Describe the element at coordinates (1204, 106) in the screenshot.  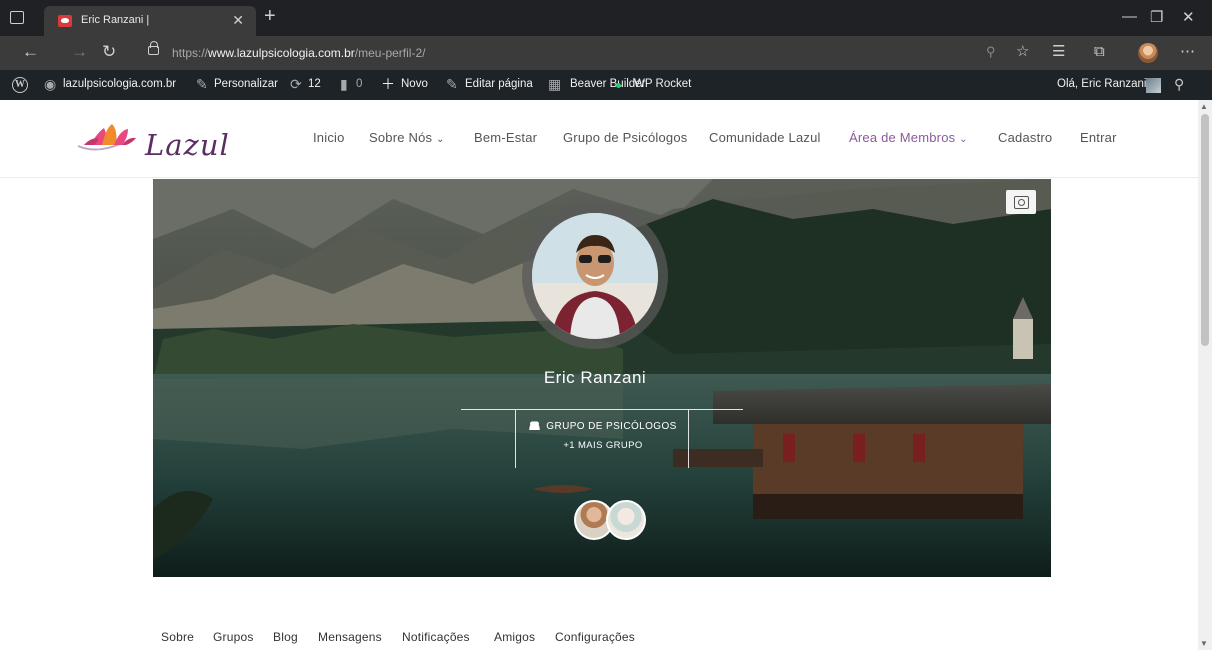
I see `scroll-up-icon: ▲` at that location.